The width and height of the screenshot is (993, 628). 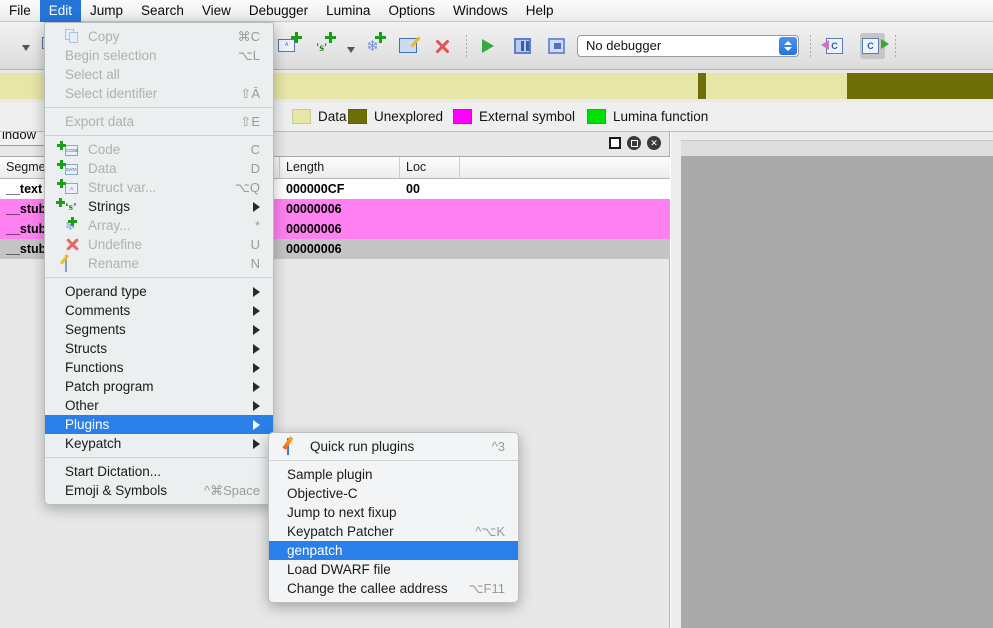 I want to click on menu-item-other: Other, so click(x=159, y=405).